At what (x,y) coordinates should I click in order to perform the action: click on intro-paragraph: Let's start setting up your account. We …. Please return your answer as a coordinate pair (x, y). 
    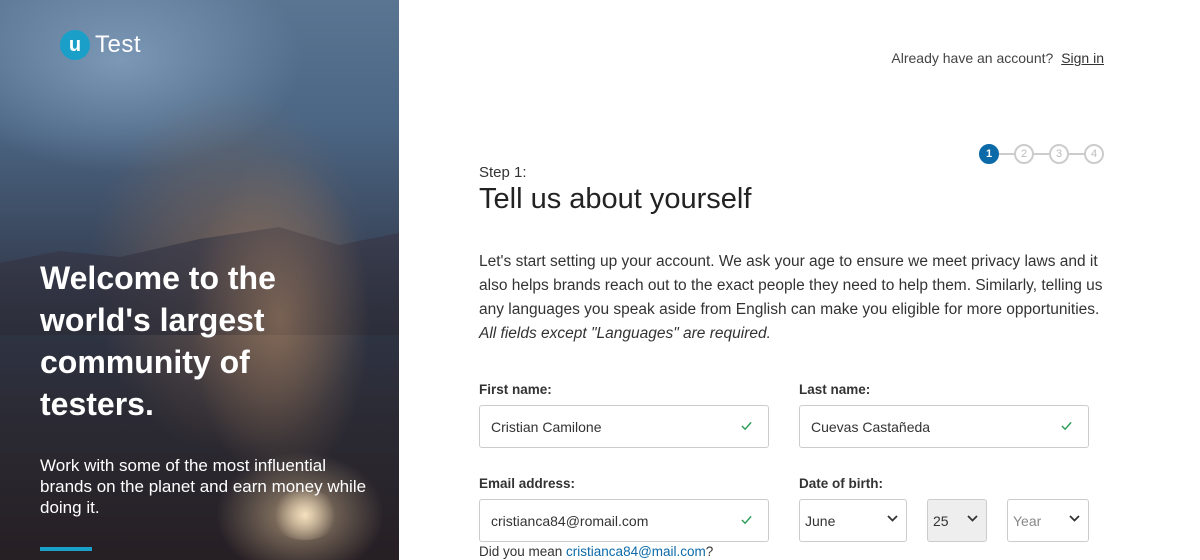
    Looking at the image, I should click on (794, 298).